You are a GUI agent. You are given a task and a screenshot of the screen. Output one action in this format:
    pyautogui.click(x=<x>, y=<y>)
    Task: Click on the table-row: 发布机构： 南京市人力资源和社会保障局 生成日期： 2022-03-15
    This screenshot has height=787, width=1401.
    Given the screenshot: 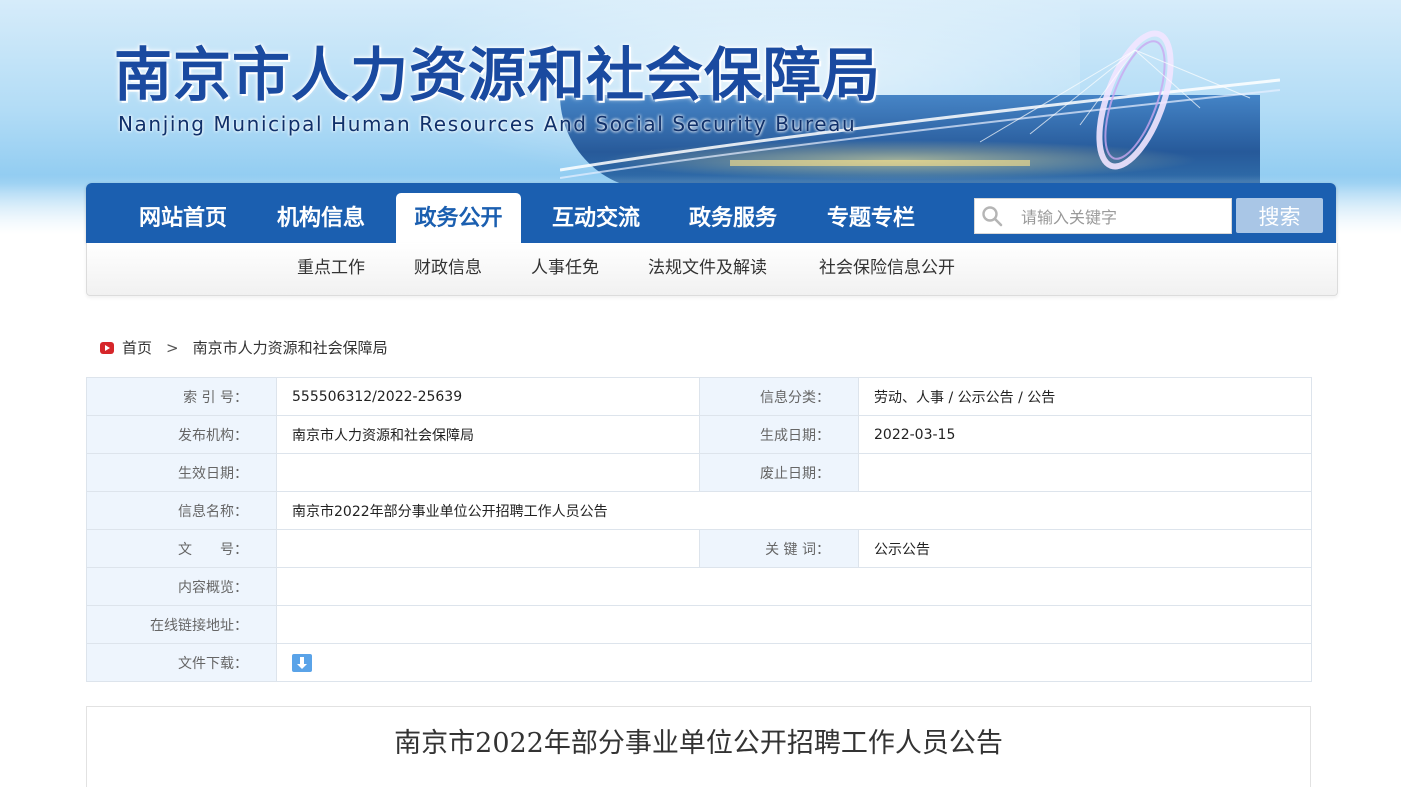 What is the action you would take?
    pyautogui.click(x=699, y=434)
    